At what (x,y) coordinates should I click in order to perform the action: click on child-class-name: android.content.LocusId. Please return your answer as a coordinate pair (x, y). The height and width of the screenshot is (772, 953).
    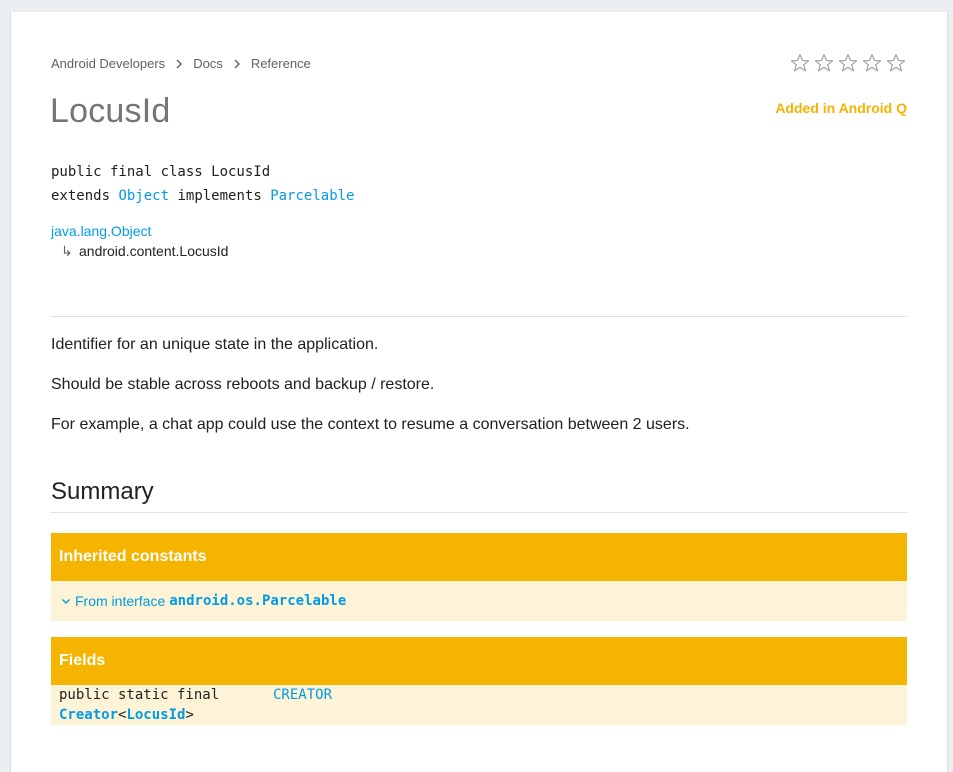
    Looking at the image, I should click on (154, 251).